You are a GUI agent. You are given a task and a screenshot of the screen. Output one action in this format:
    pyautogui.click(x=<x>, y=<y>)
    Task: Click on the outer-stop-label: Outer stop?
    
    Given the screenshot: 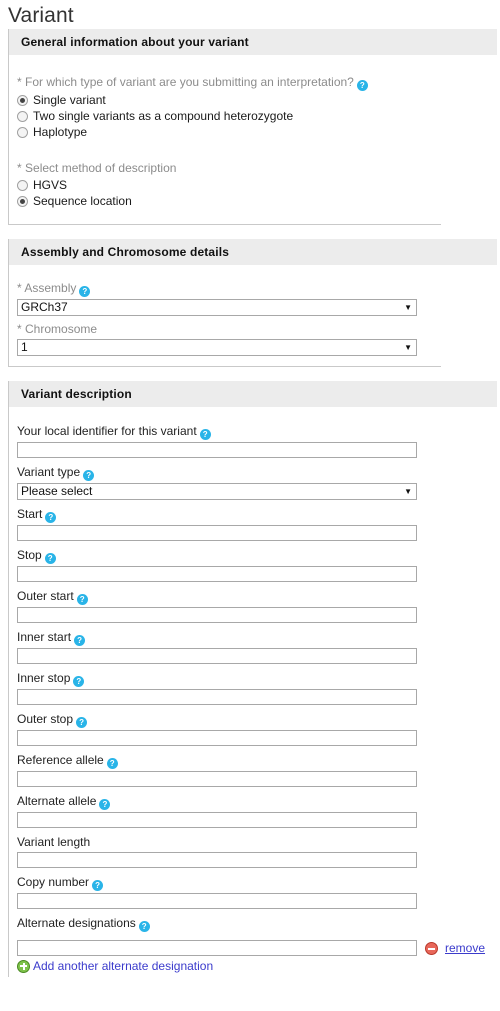 What is the action you would take?
    pyautogui.click(x=256, y=717)
    